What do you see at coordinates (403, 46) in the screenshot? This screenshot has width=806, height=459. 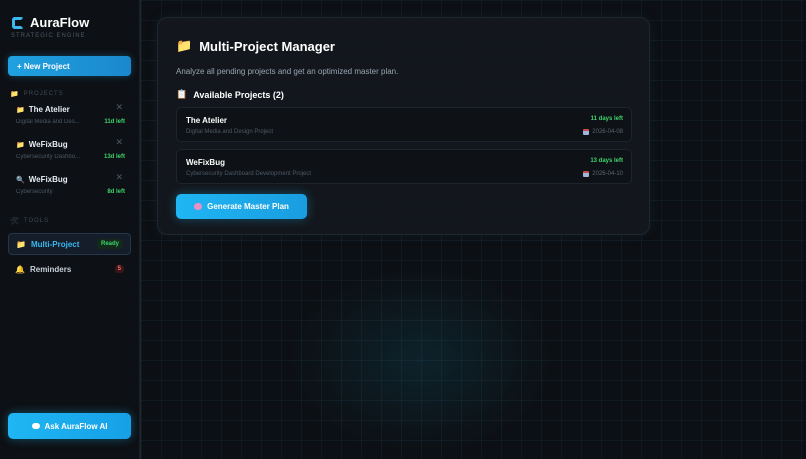 I see `page-title: 📁 Multi-Project Manager` at bounding box center [403, 46].